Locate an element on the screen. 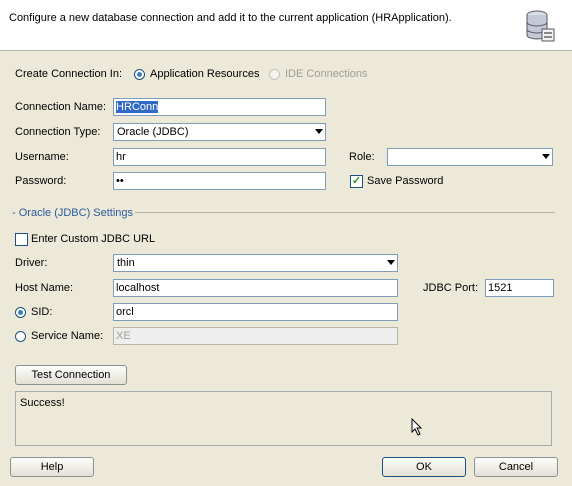 The height and width of the screenshot is (486, 572). application-resources-radio is located at coordinates (139, 74).